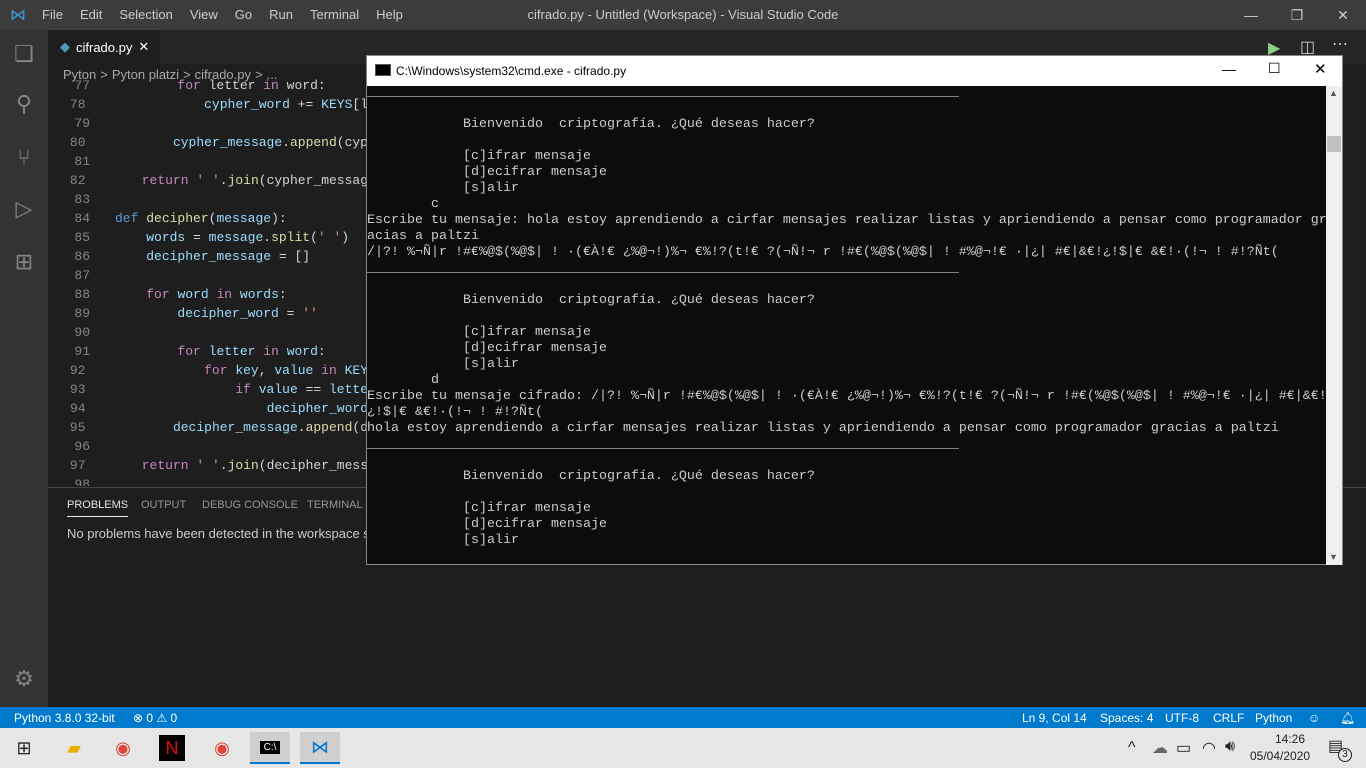  I want to click on menu-terminal: Terminal, so click(334, 14).